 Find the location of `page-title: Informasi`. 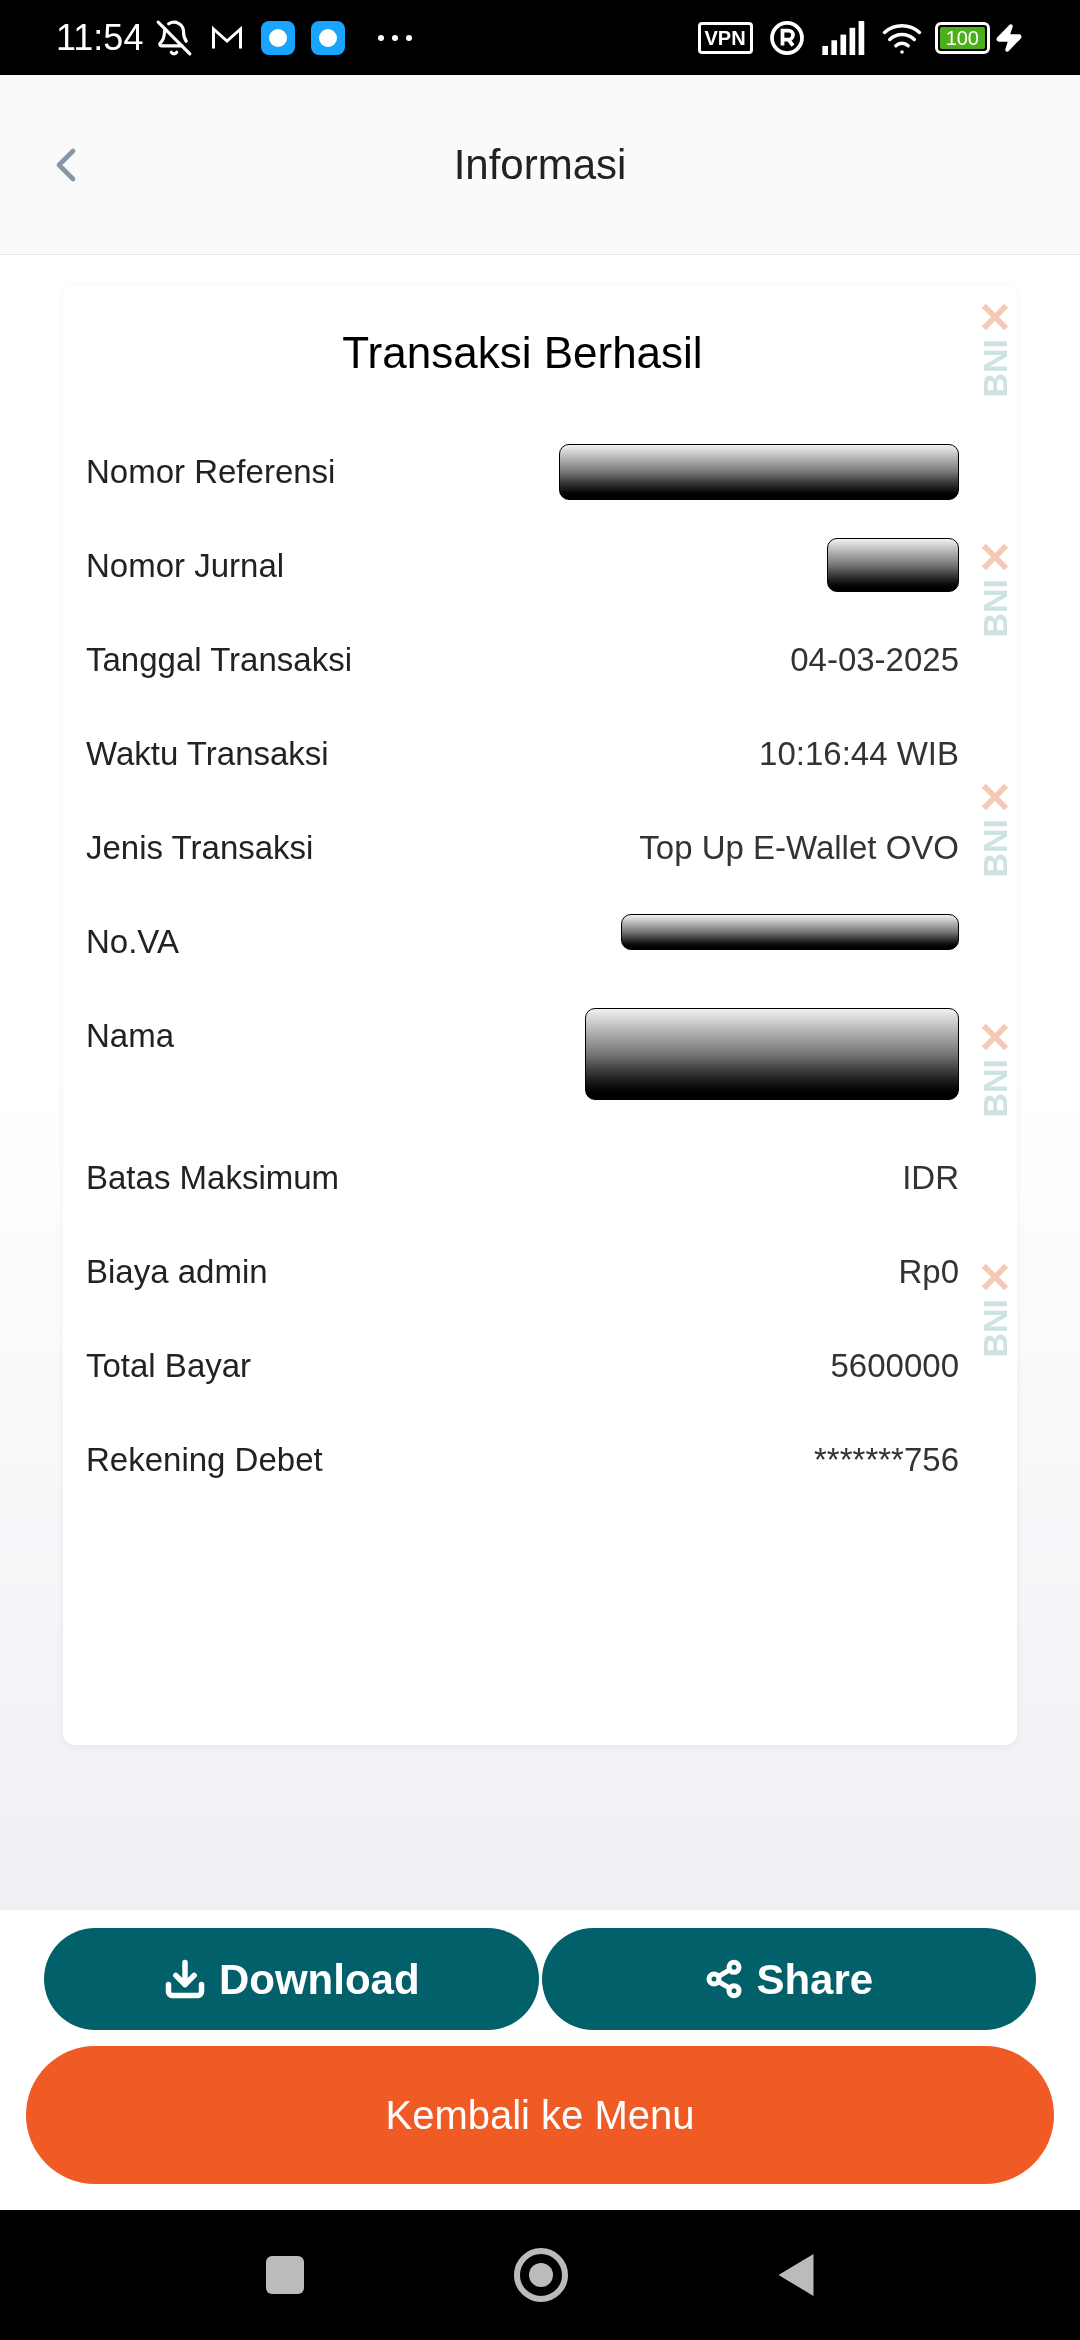

page-title: Informasi is located at coordinates (540, 165).